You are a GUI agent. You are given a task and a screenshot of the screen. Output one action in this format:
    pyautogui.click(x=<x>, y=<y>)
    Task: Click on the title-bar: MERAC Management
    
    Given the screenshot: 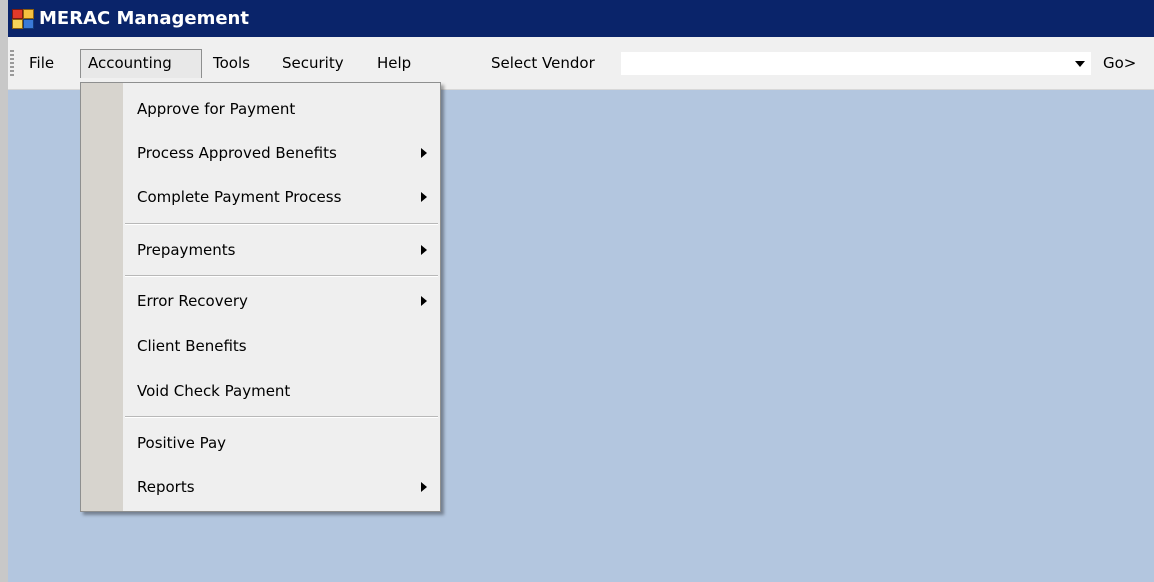 What is the action you would take?
    pyautogui.click(x=581, y=18)
    